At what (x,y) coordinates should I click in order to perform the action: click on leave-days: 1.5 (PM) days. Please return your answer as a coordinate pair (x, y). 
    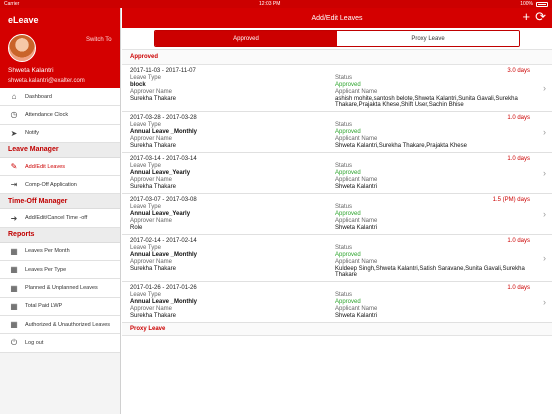
    Looking at the image, I should click on (511, 200).